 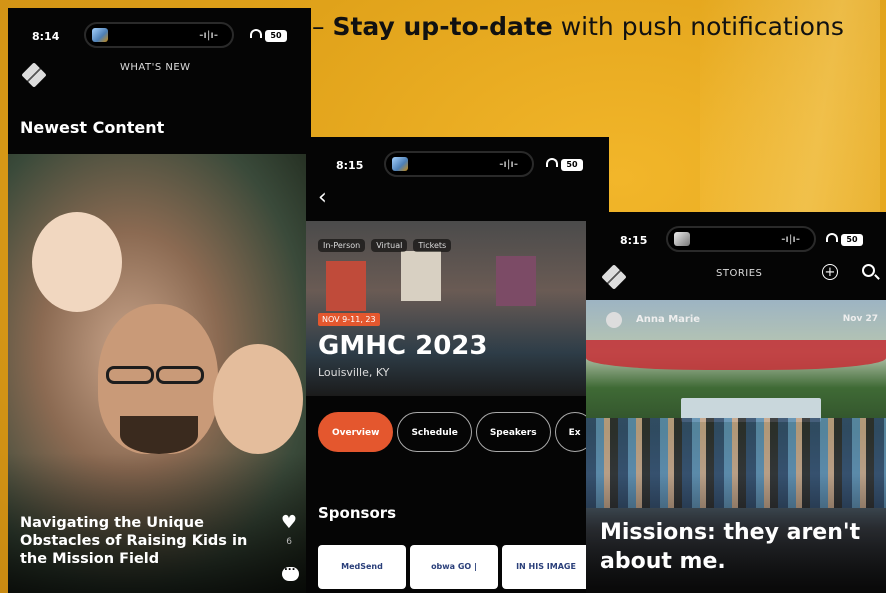 I want to click on date-badge: NOV 9-11, 23, so click(x=349, y=319).